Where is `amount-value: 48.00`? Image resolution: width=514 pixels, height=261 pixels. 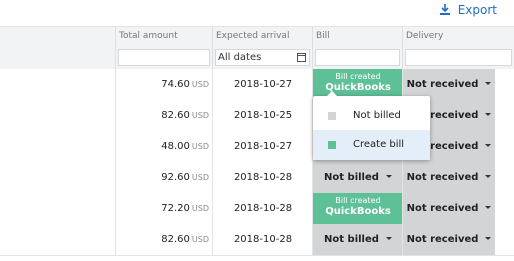 amount-value: 48.00 is located at coordinates (175, 146).